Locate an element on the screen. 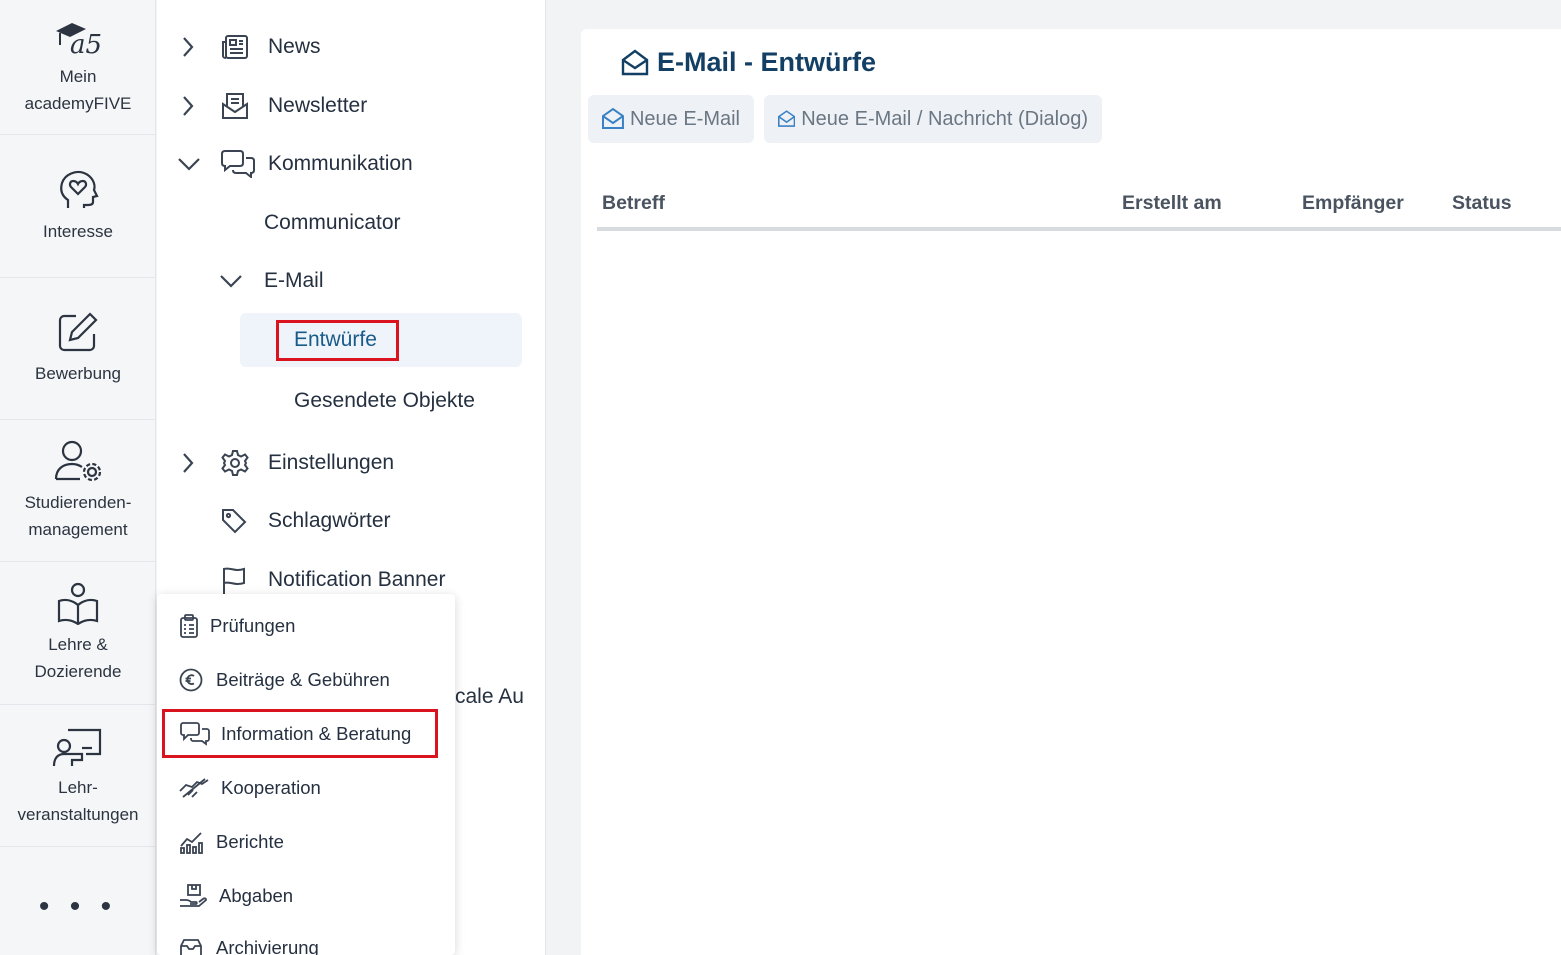 The width and height of the screenshot is (1561, 955). newspaper-icon is located at coordinates (235, 47).